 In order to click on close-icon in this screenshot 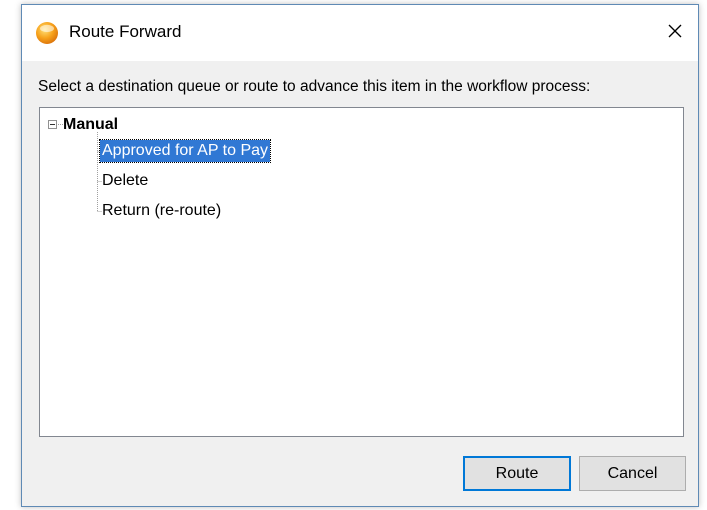, I will do `click(675, 33)`.